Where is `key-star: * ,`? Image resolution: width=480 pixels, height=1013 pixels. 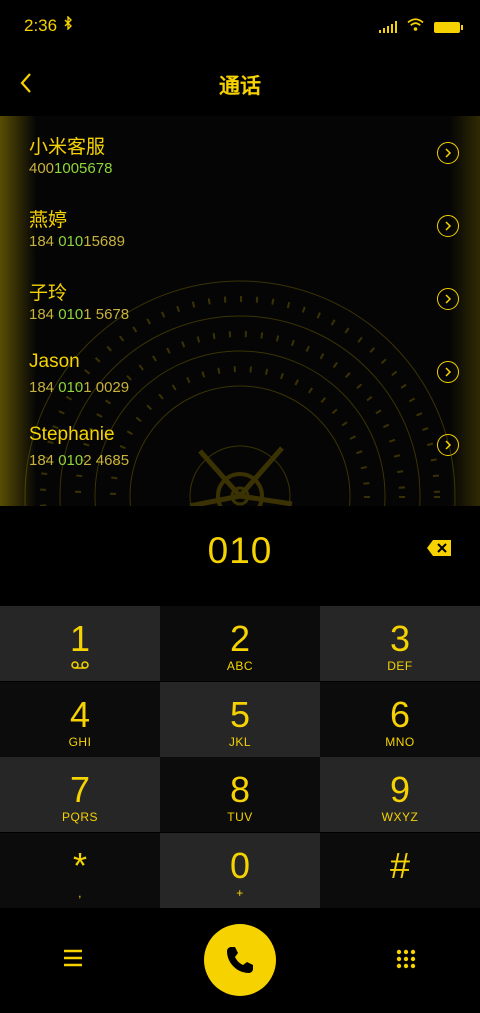 key-star: * , is located at coordinates (80, 870).